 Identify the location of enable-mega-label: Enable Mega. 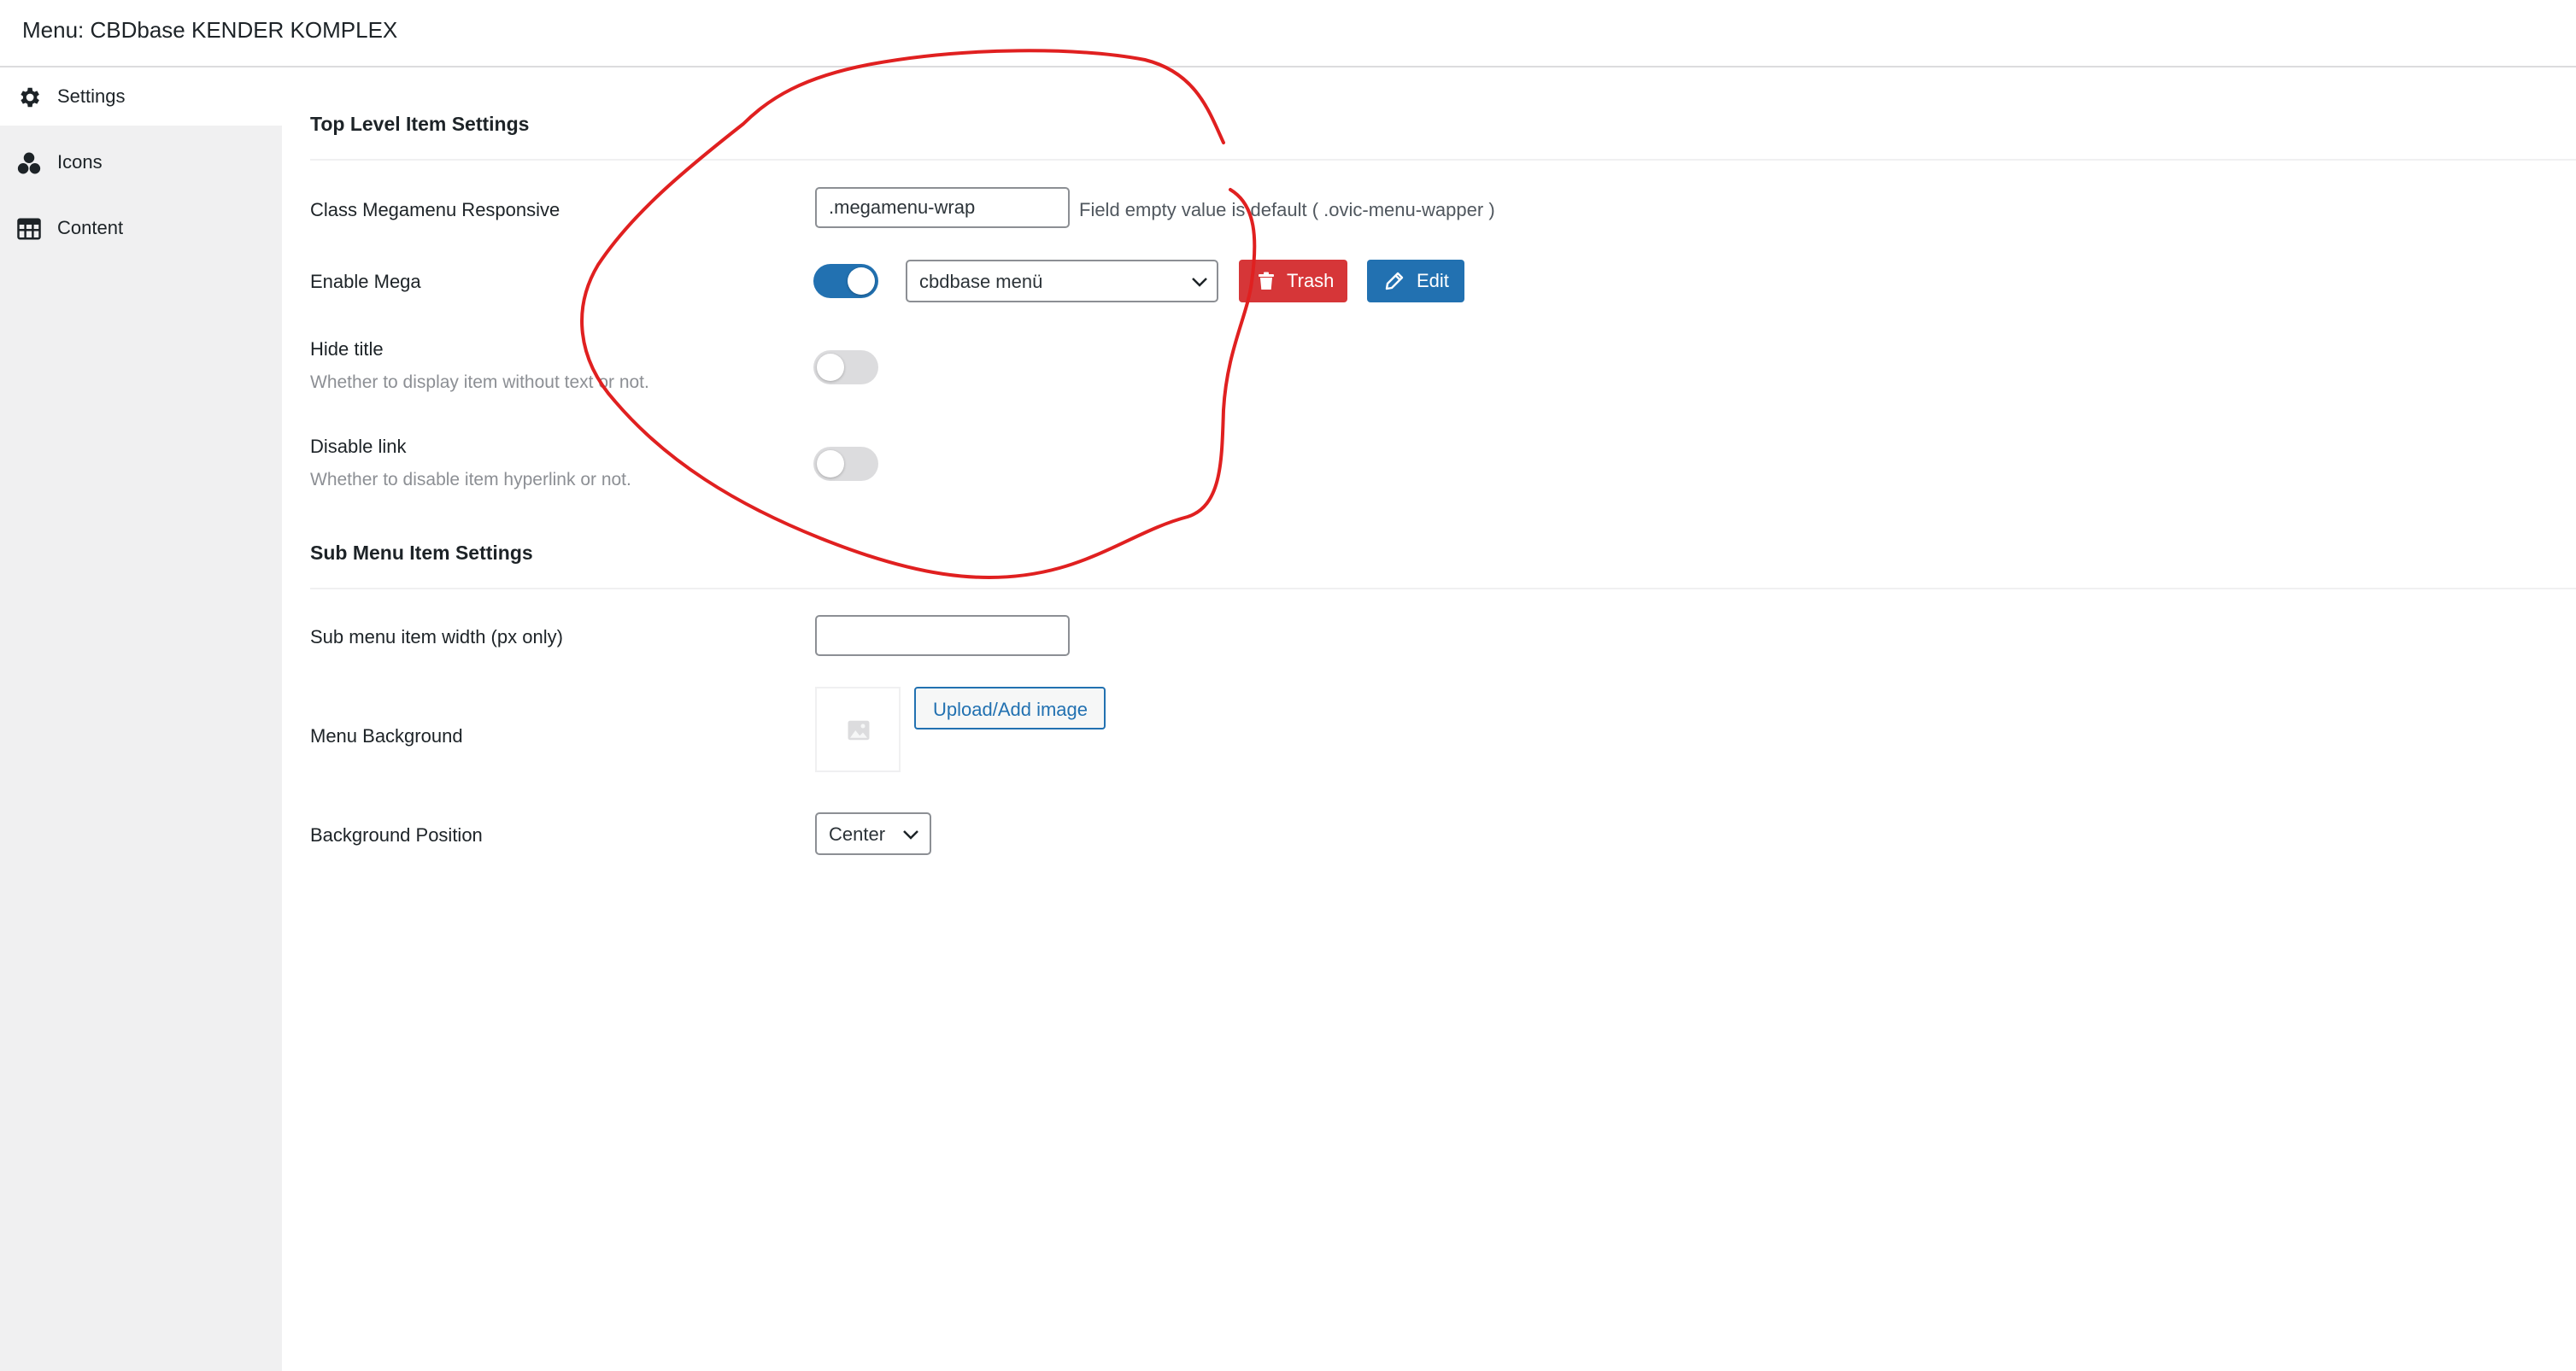
(365, 281).